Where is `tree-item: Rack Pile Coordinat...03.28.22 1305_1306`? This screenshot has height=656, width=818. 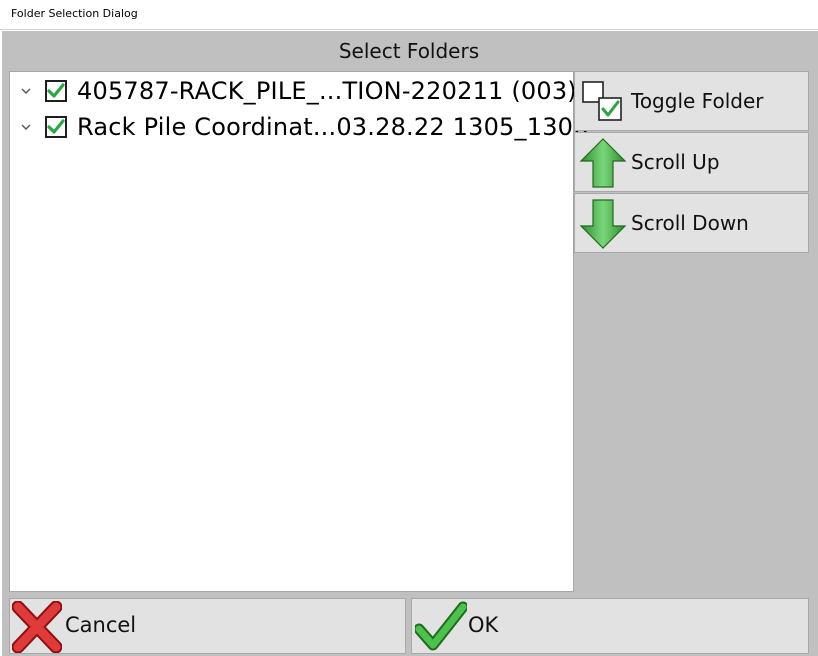 tree-item: Rack Pile Coordinat...03.28.22 1305_1306 is located at coordinates (299, 127).